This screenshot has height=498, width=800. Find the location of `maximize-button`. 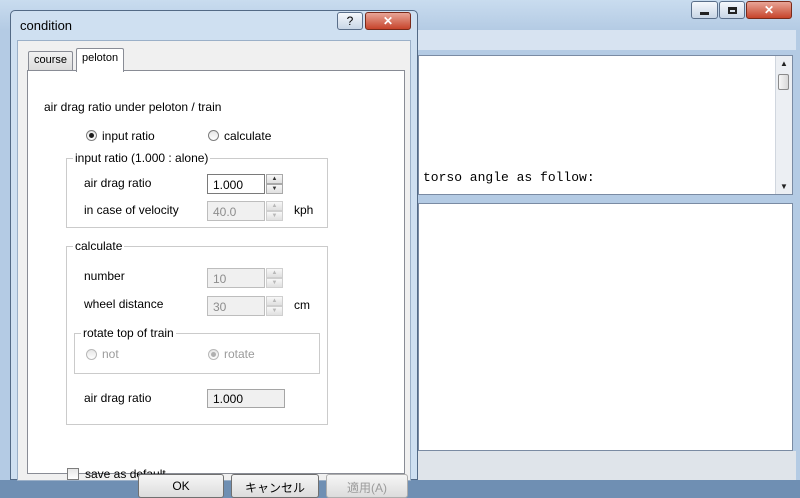

maximize-button is located at coordinates (732, 10).